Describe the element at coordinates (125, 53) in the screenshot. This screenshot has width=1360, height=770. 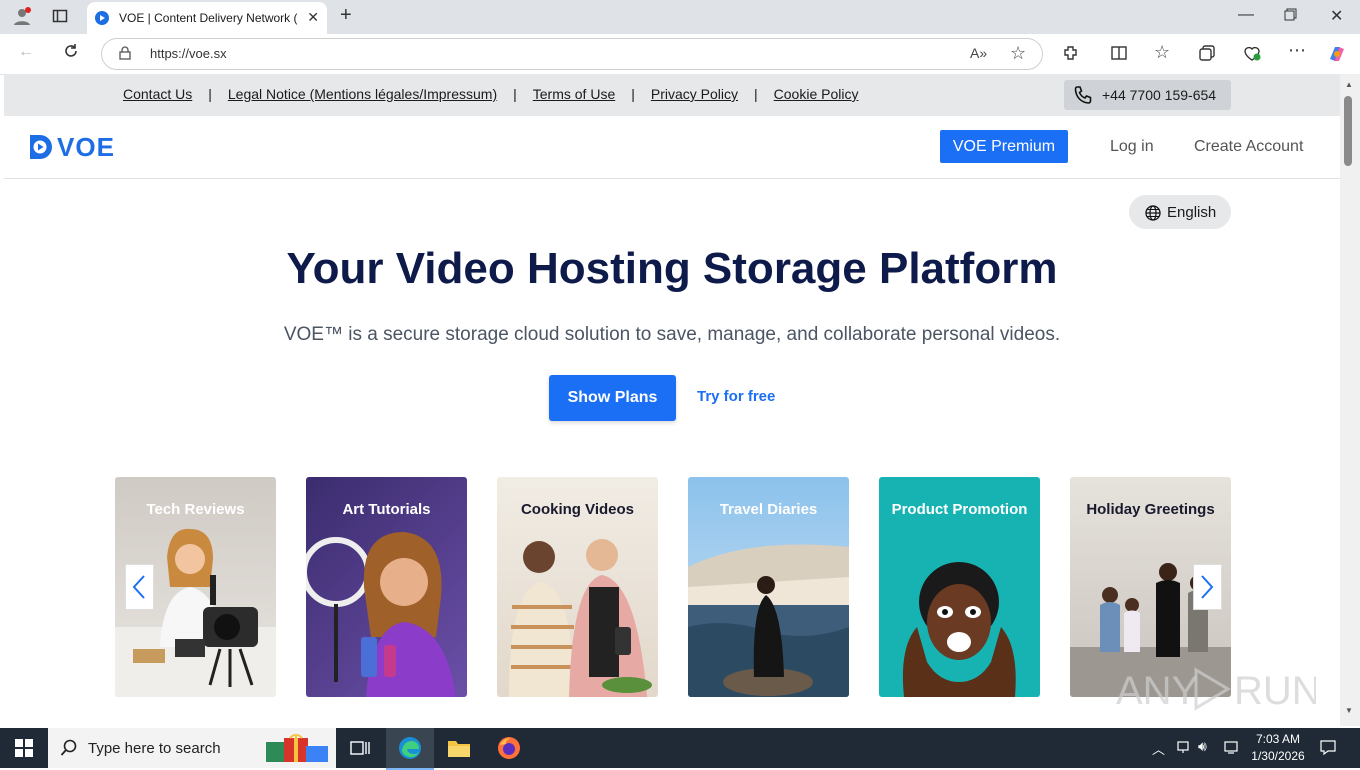
I see `lock-icon` at that location.